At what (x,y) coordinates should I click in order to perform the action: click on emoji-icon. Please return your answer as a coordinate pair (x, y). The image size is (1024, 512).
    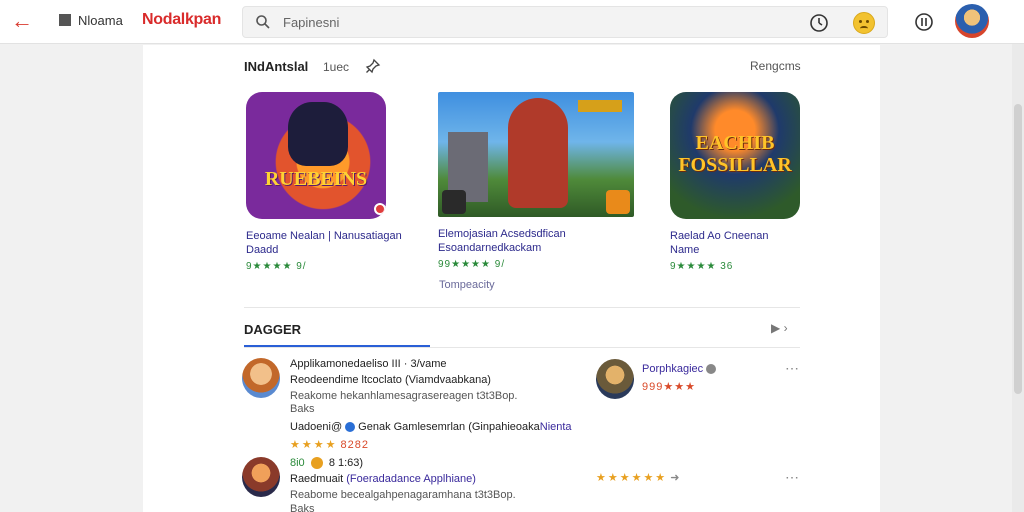
    Looking at the image, I should click on (864, 23).